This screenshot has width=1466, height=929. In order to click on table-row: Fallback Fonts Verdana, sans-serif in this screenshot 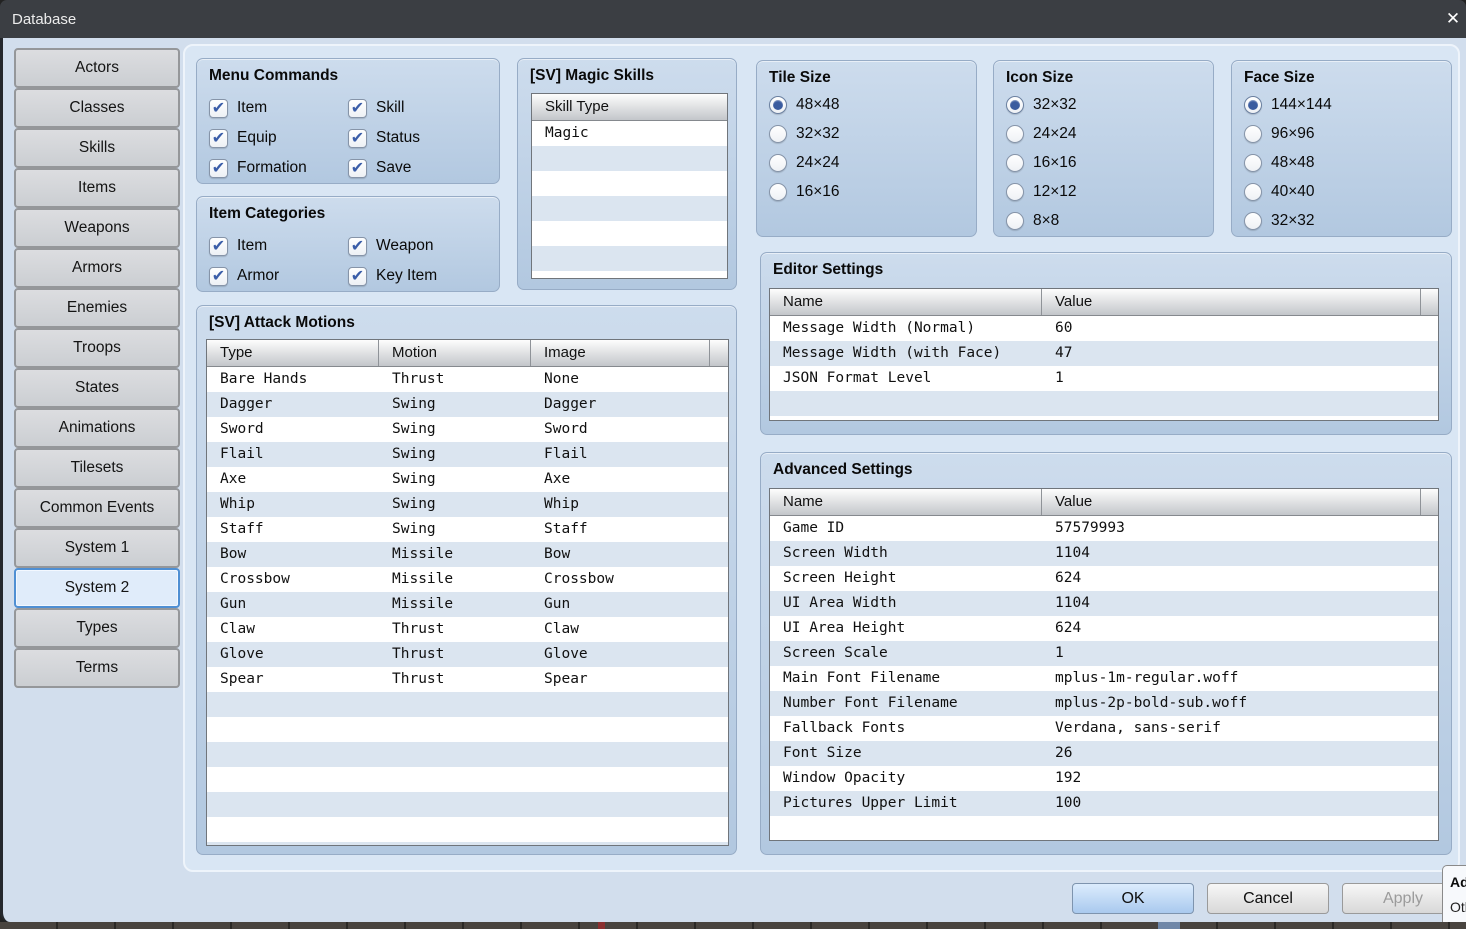, I will do `click(1104, 728)`.